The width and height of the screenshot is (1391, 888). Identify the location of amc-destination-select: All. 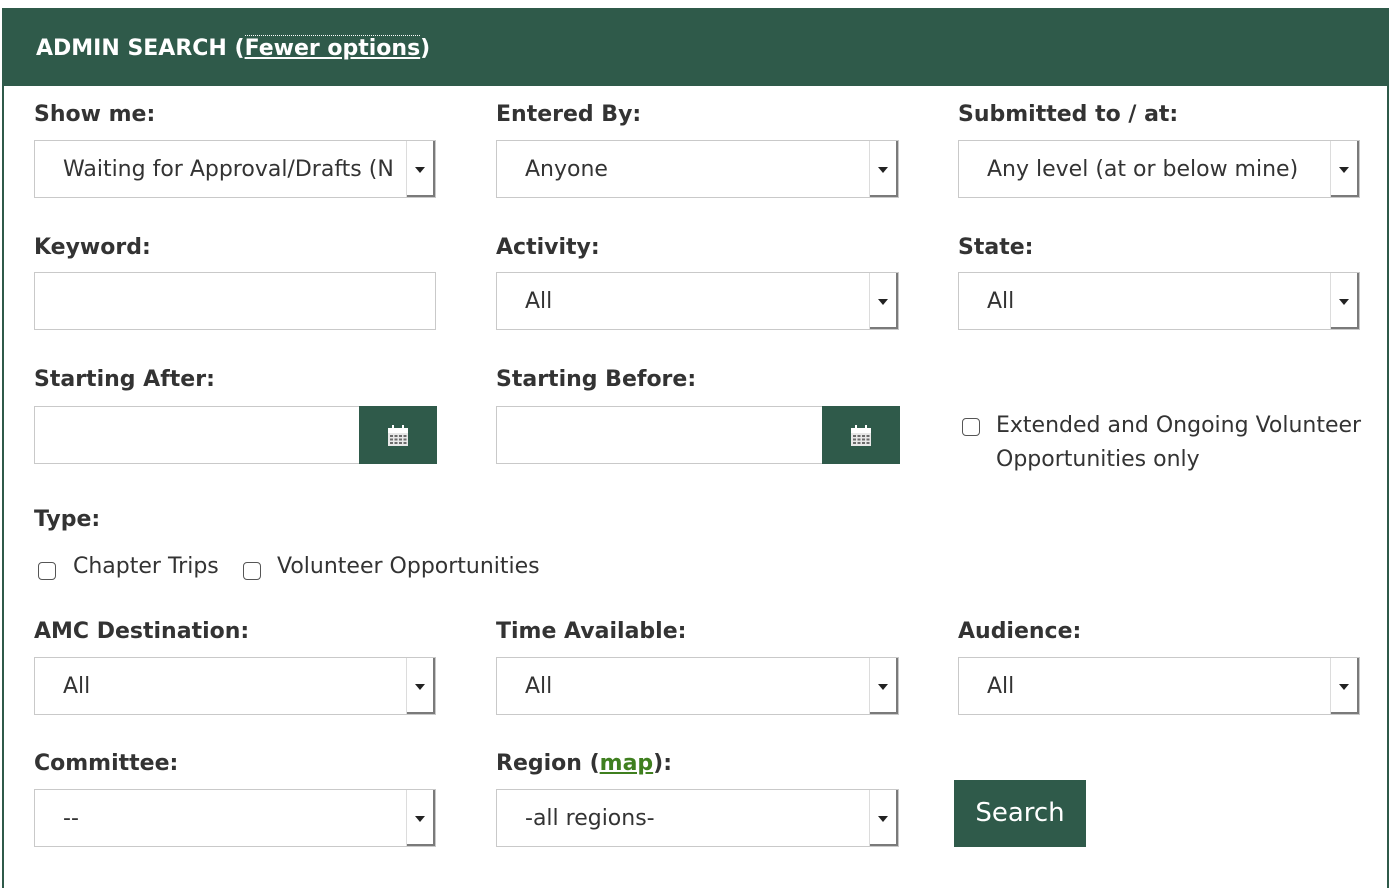
(235, 686).